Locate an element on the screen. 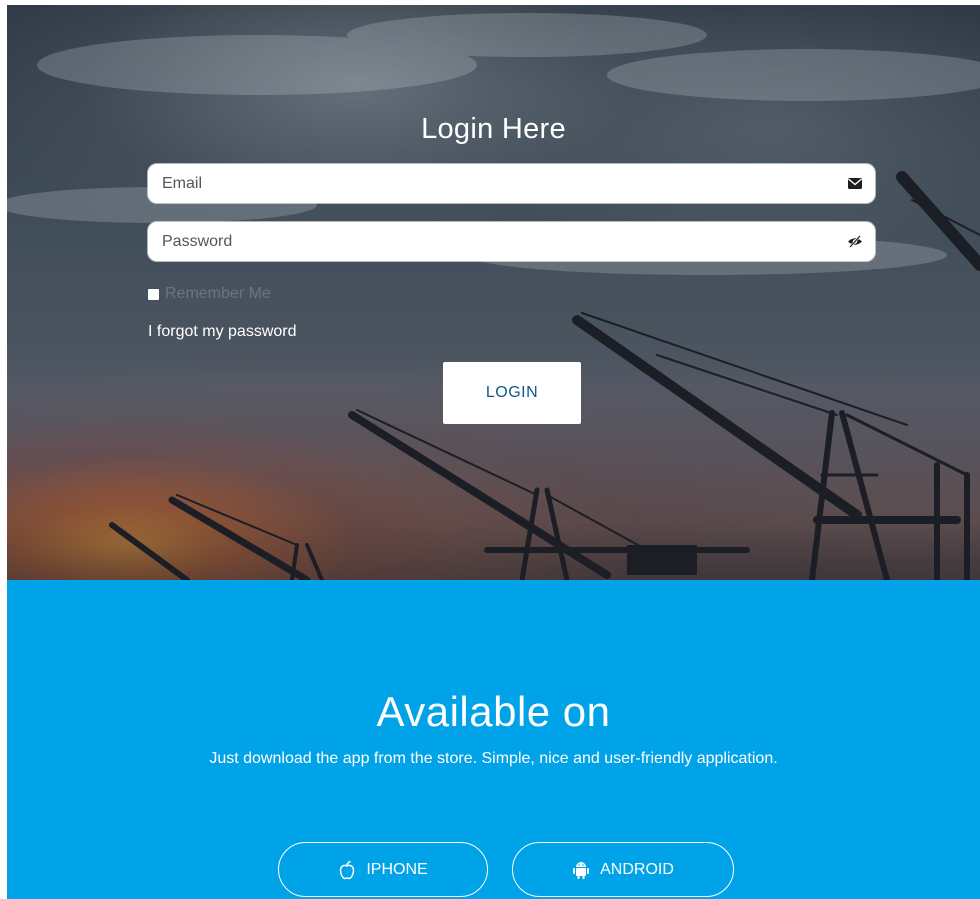  android-button: ANDROID is located at coordinates (623, 869).